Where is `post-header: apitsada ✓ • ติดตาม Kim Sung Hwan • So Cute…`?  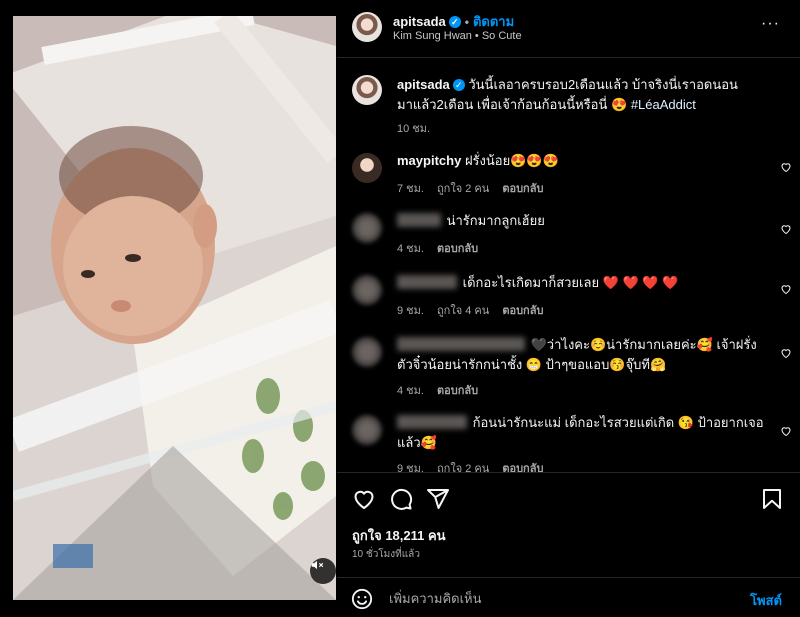 post-header: apitsada ✓ • ติดตาม Kim Sung Hwan • So Cute… is located at coordinates (568, 29).